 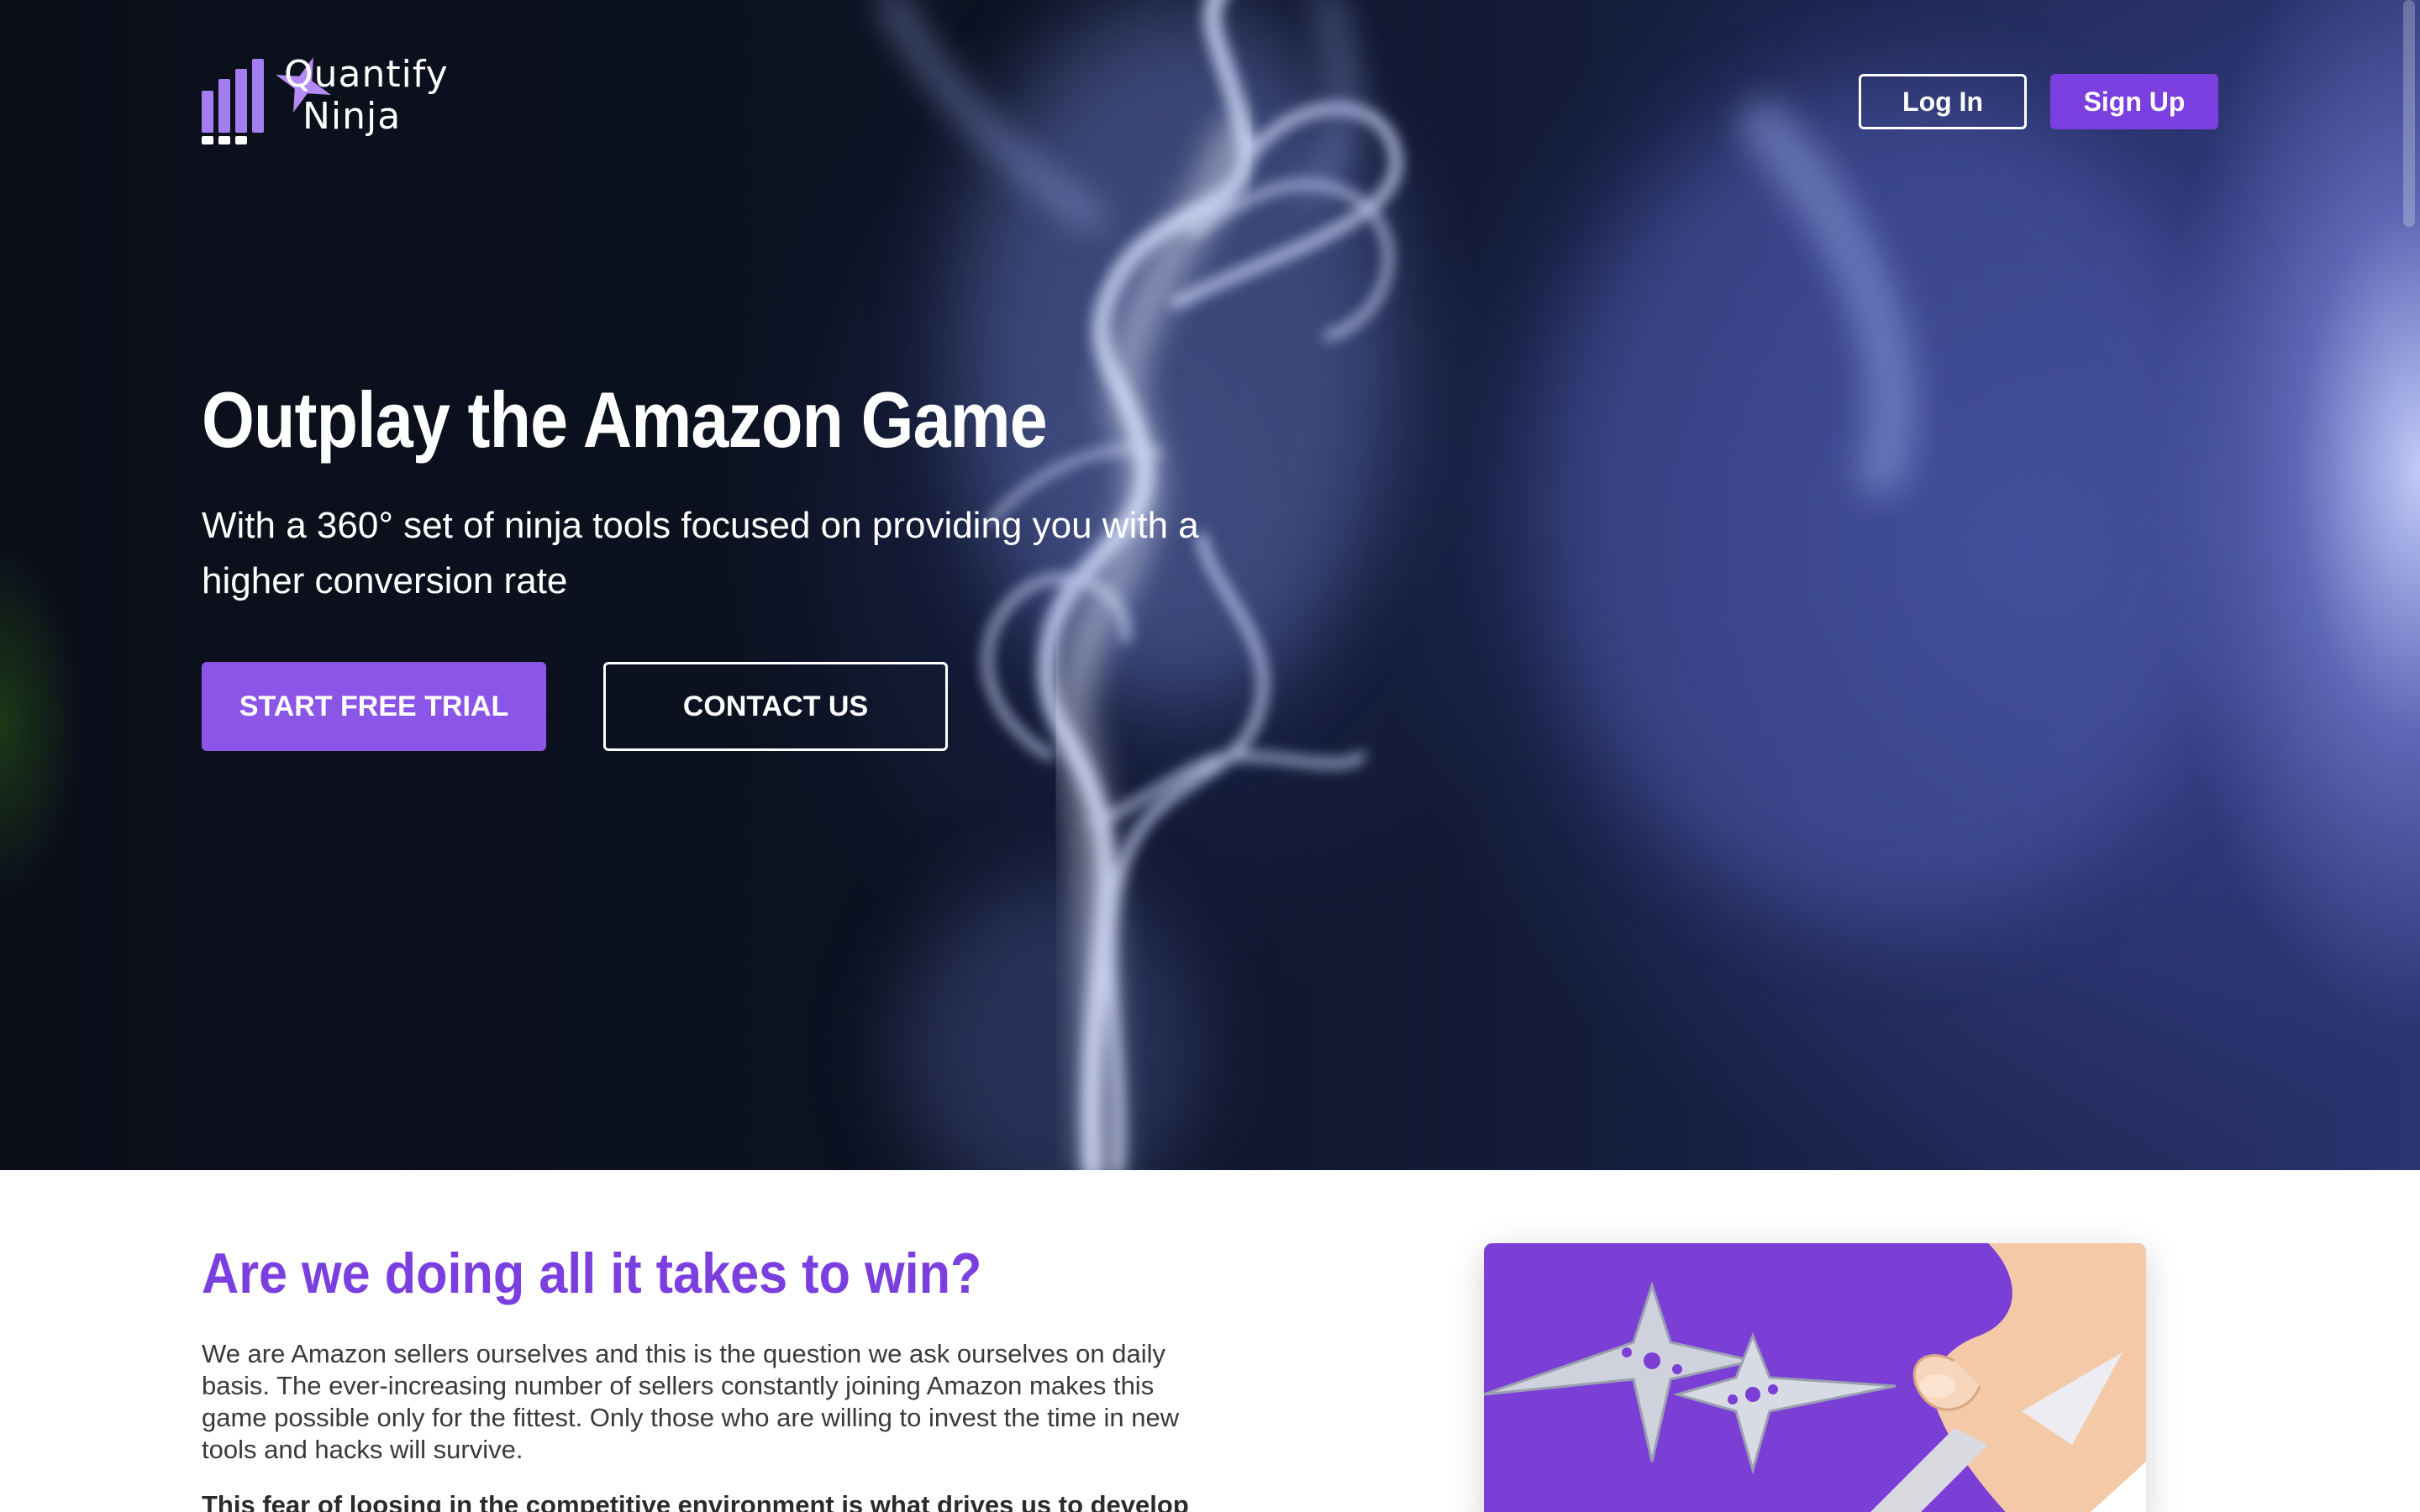 What do you see at coordinates (625, 419) in the screenshot?
I see `hero-title: Outplay the Amazon Game` at bounding box center [625, 419].